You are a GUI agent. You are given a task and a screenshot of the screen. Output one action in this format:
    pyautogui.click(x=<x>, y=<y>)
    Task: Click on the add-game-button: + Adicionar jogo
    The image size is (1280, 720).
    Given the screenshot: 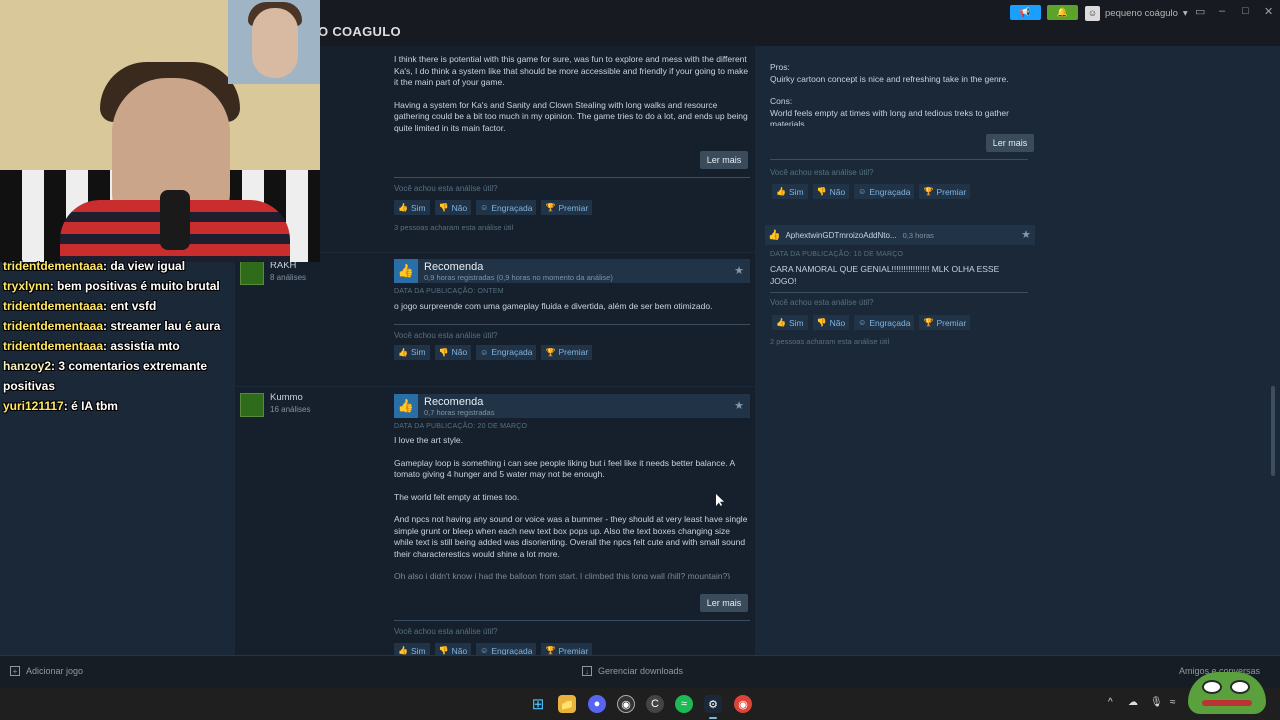 What is the action you would take?
    pyautogui.click(x=46, y=671)
    